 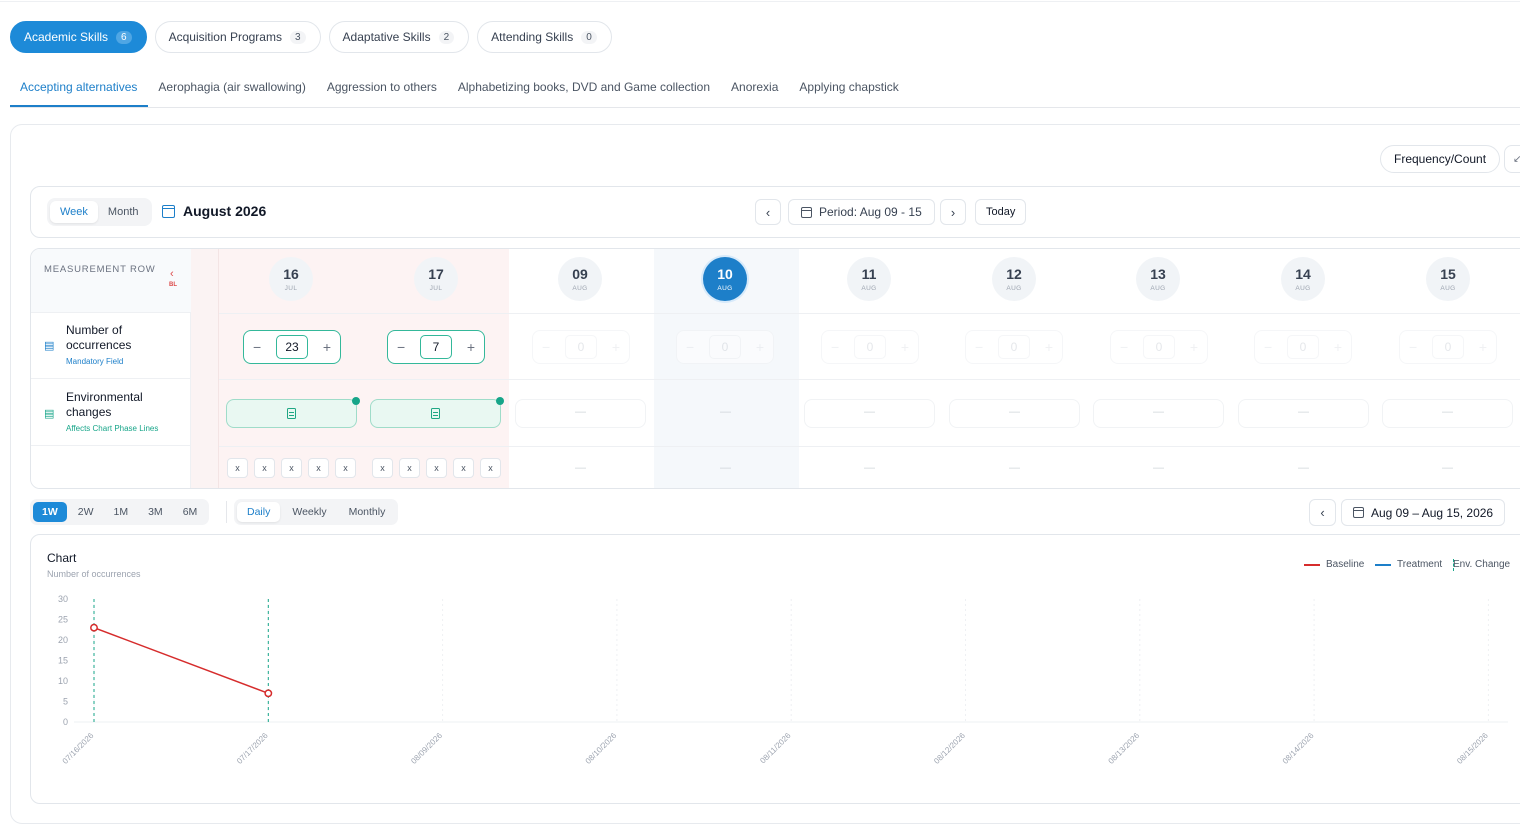 I want to click on x-tick-label: 08/15/2026, so click(x=1472, y=748).